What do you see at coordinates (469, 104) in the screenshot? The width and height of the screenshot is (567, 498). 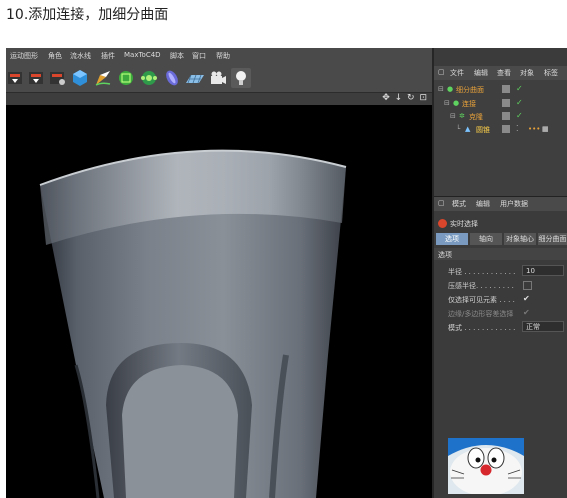 I see `object-label: 连接` at bounding box center [469, 104].